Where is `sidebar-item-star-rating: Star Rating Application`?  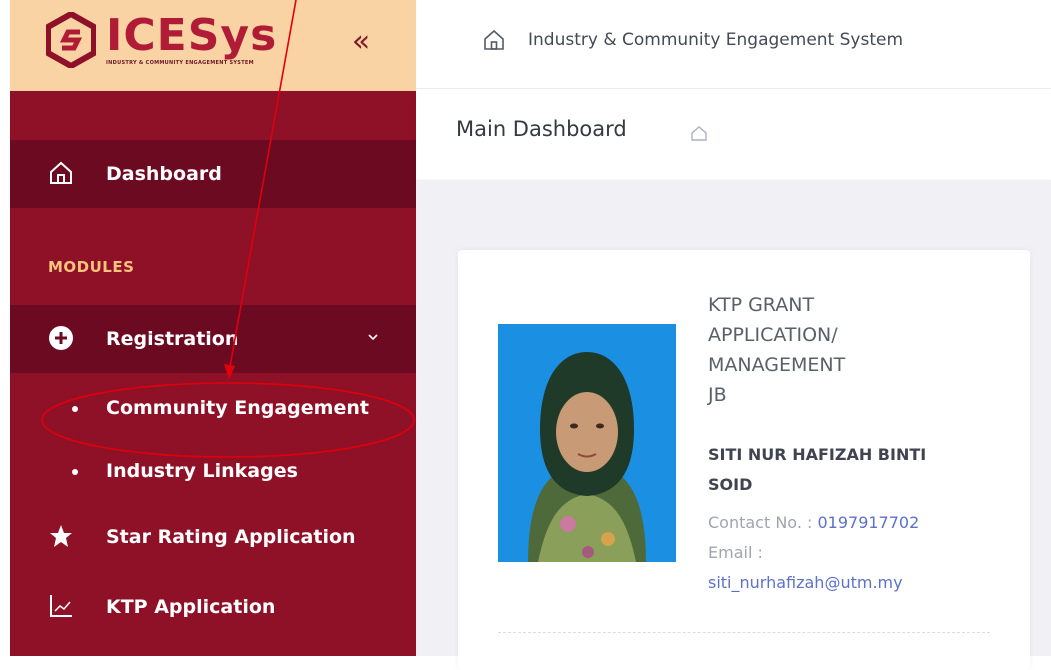
sidebar-item-star-rating: Star Rating Application is located at coordinates (213, 537).